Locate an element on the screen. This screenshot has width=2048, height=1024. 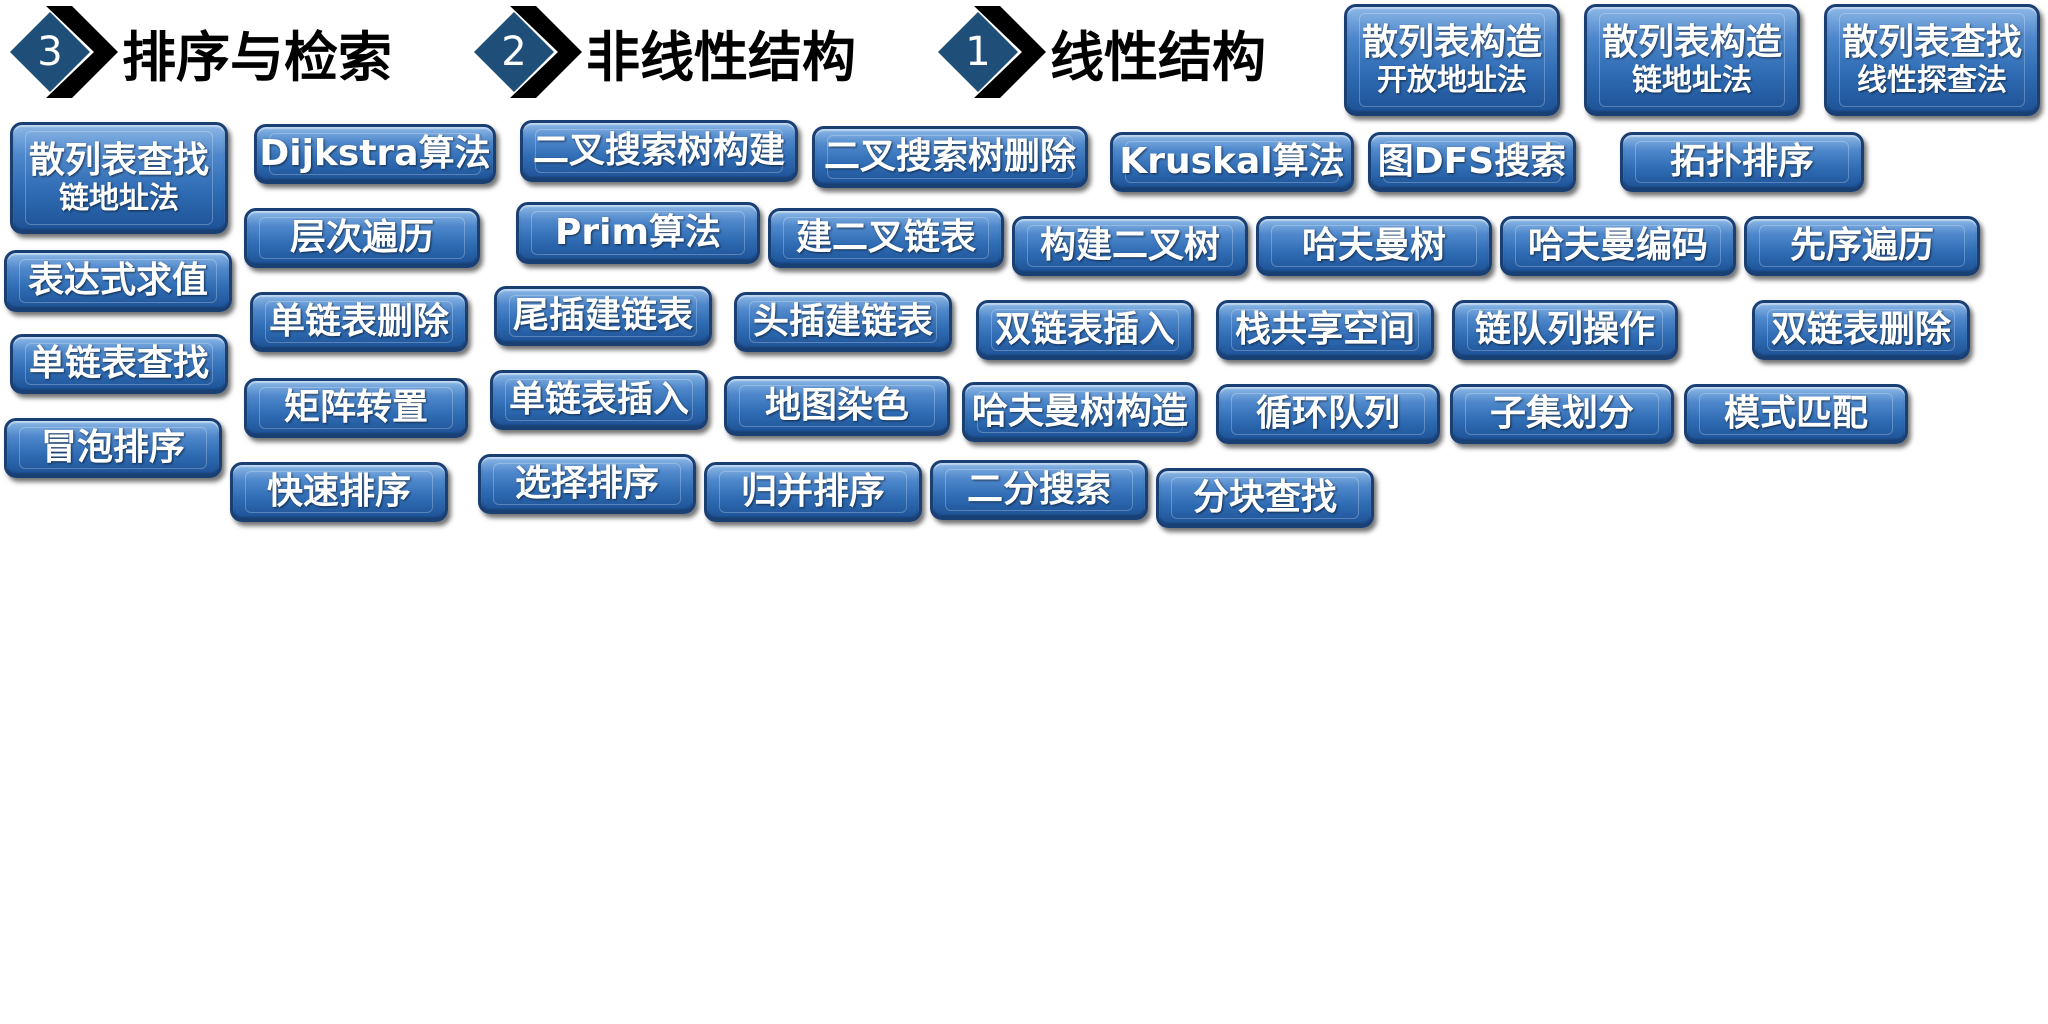
singly-linked-list-delete-button: 单链表删除 is located at coordinates (359, 322).